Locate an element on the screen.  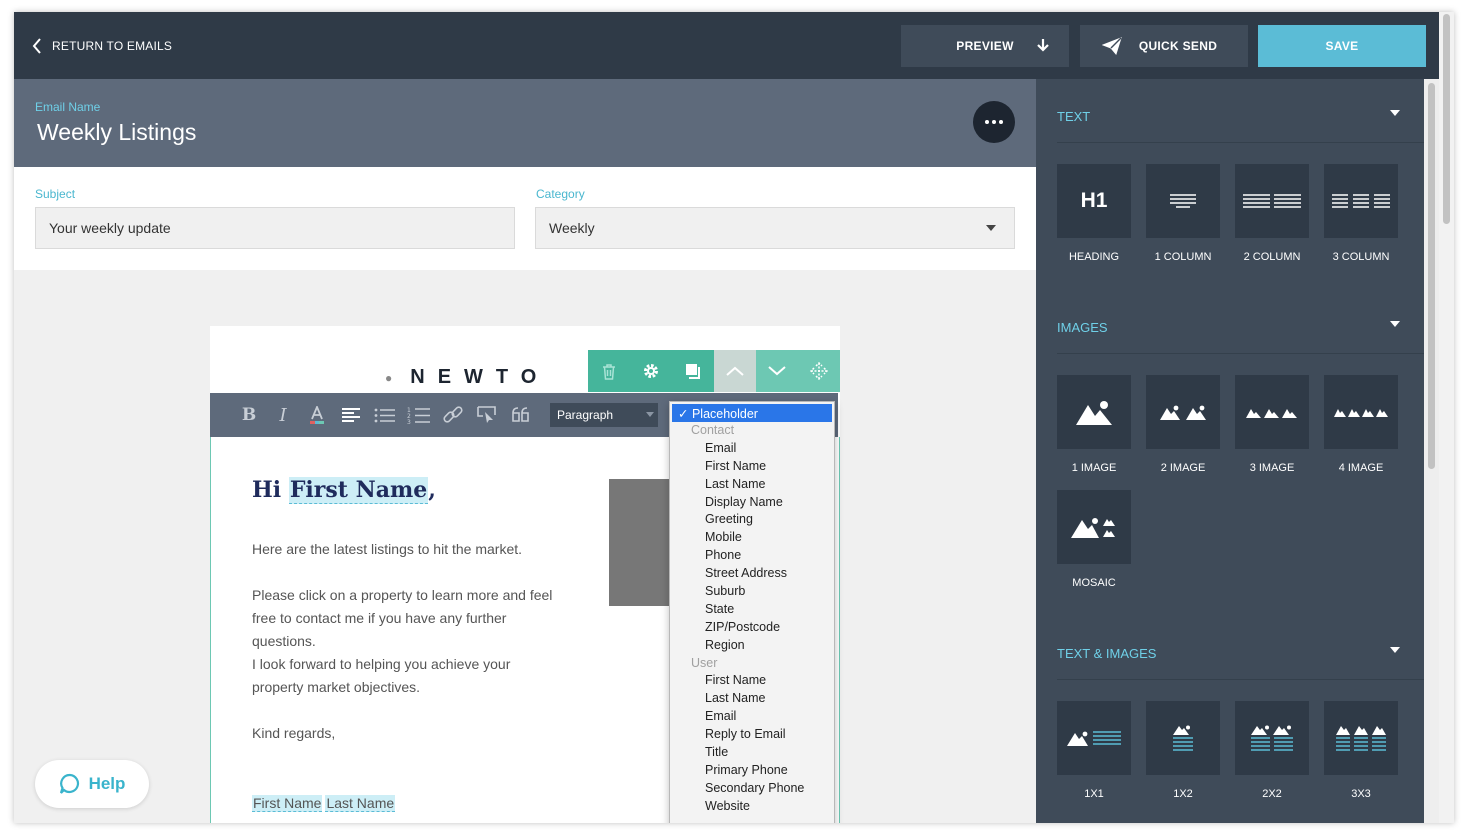
align-left-icon is located at coordinates (351, 415).